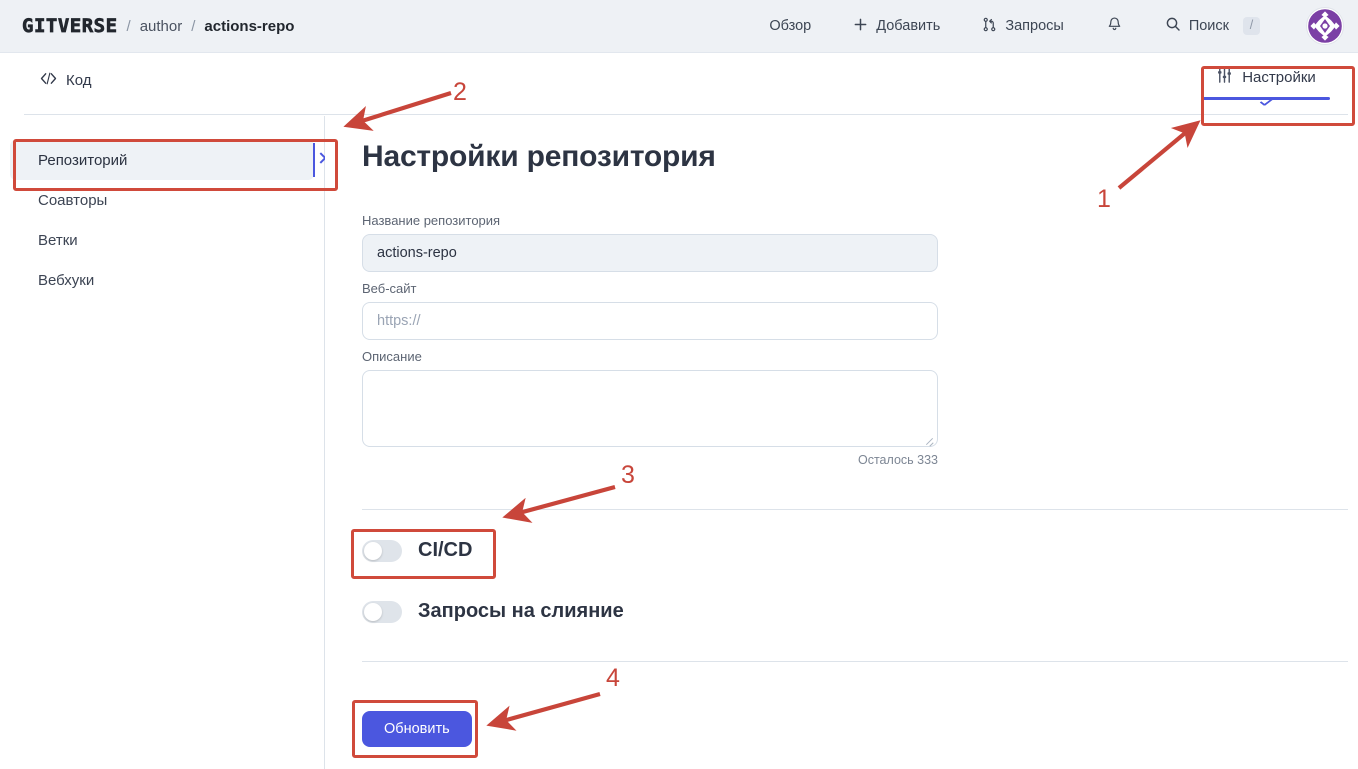 The height and width of the screenshot is (769, 1358). I want to click on sidebar-item-repository: Репозиторий, so click(168, 160).